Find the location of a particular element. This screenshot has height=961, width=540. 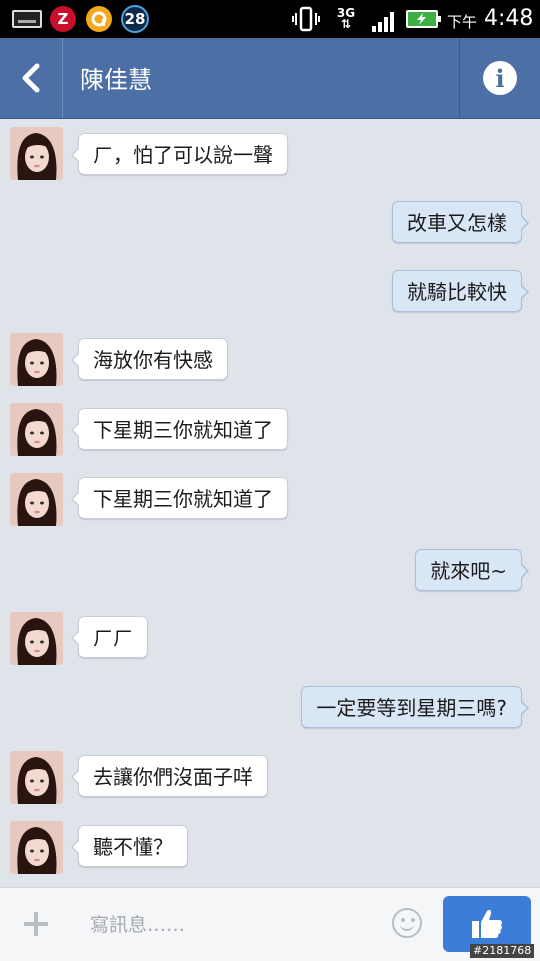

vibrate-icon is located at coordinates (306, 19).